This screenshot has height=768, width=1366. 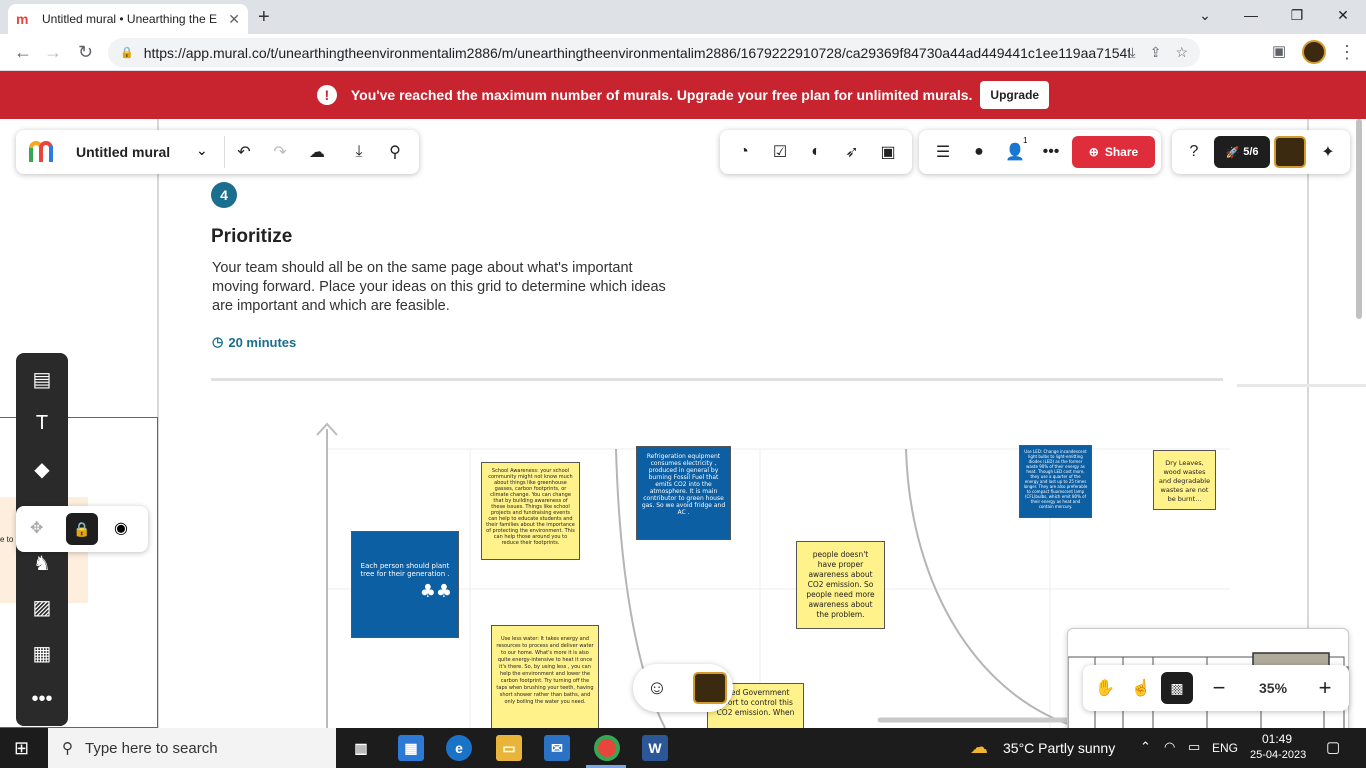 What do you see at coordinates (1025, 140) in the screenshot?
I see `members-count-badge: 1` at bounding box center [1025, 140].